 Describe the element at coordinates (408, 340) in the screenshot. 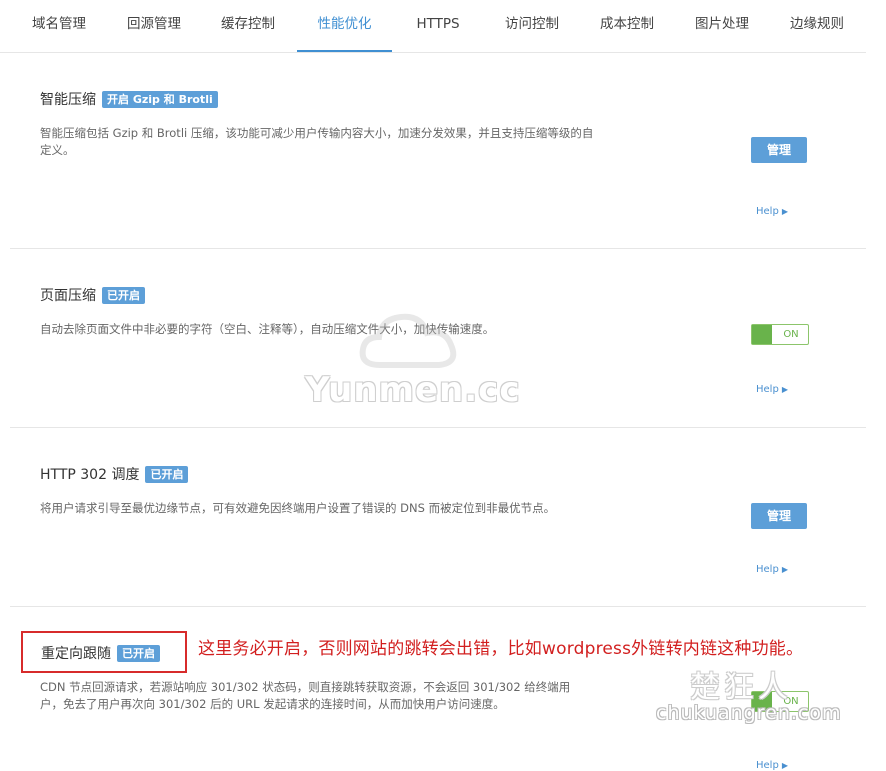

I see `cloud-watermark-icon` at that location.